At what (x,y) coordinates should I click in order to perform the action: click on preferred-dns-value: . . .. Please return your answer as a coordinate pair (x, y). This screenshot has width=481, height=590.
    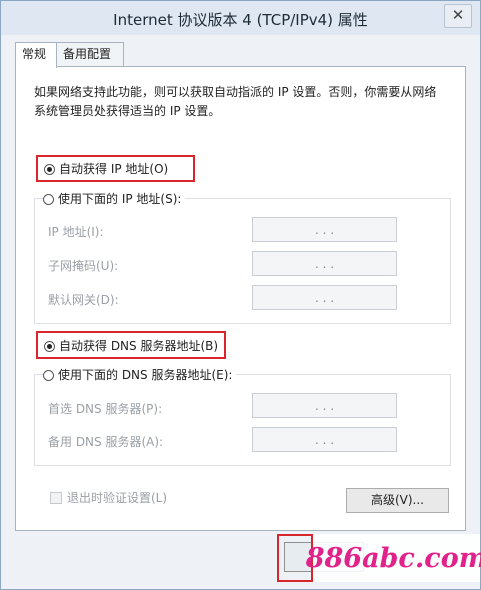
    Looking at the image, I should click on (324, 405).